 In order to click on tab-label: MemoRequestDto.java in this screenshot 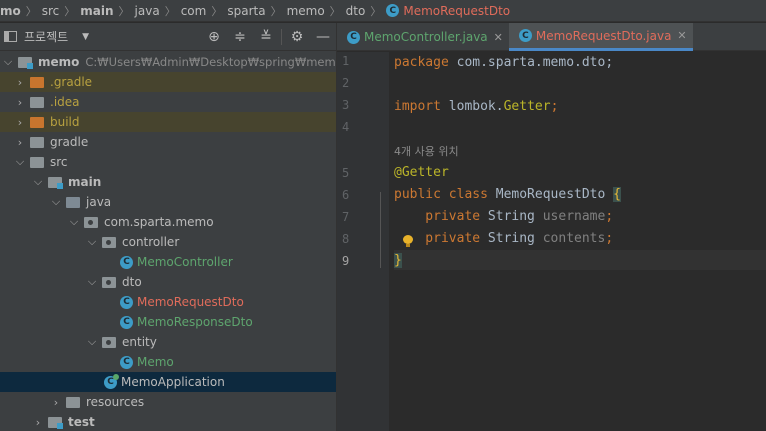, I will do `click(603, 35)`.